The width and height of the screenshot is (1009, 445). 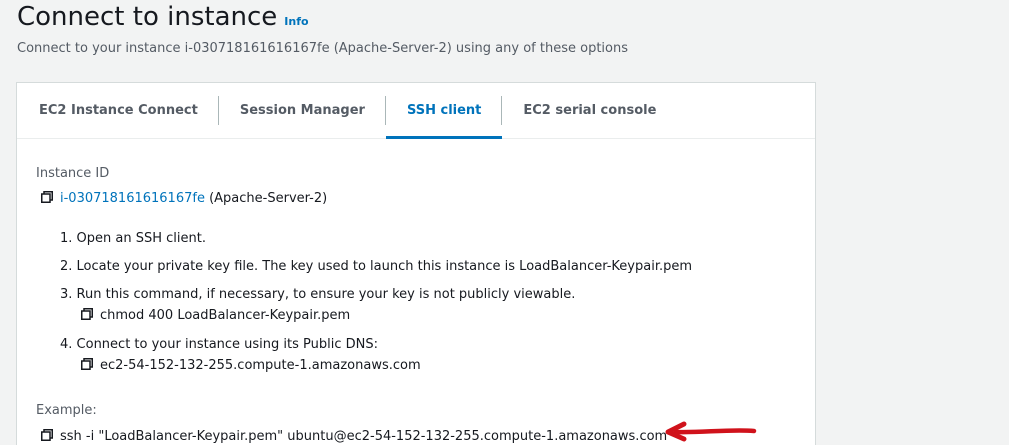 I want to click on page-title: Connect to instance, so click(x=147, y=17).